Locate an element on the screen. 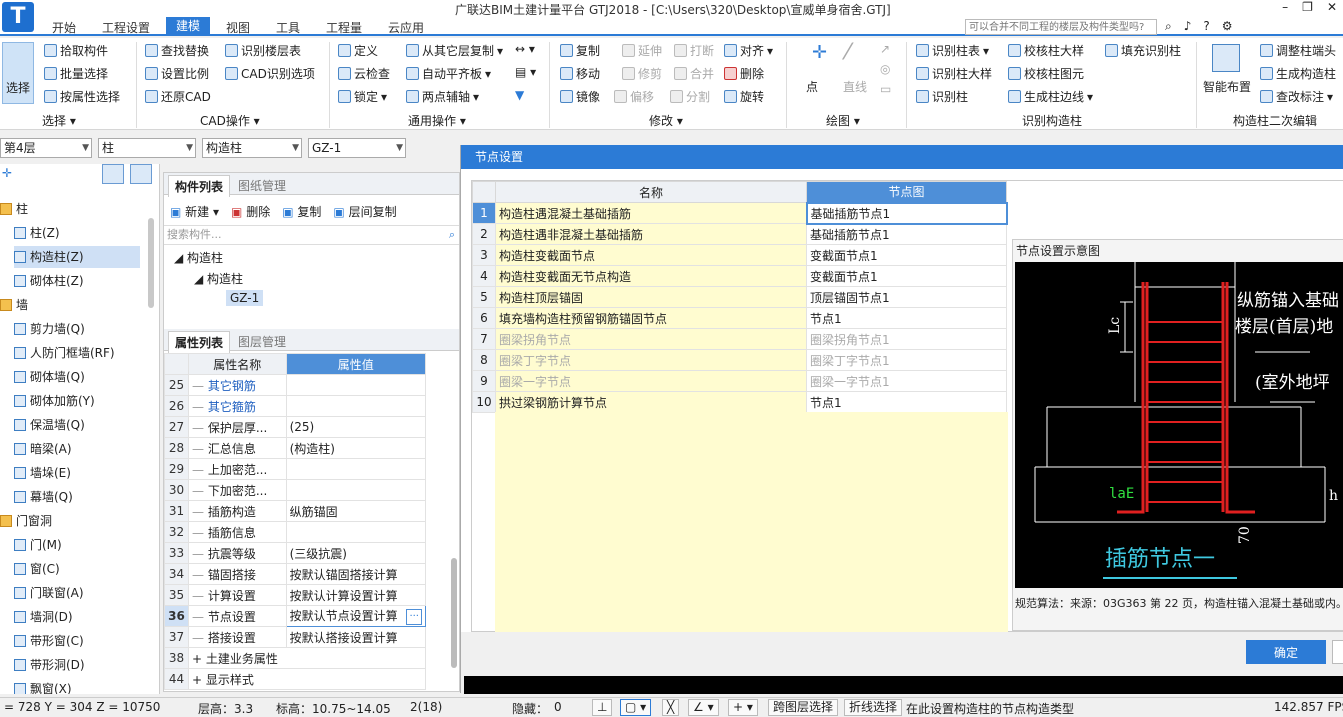  menu-tools: 工具 is located at coordinates (288, 27).